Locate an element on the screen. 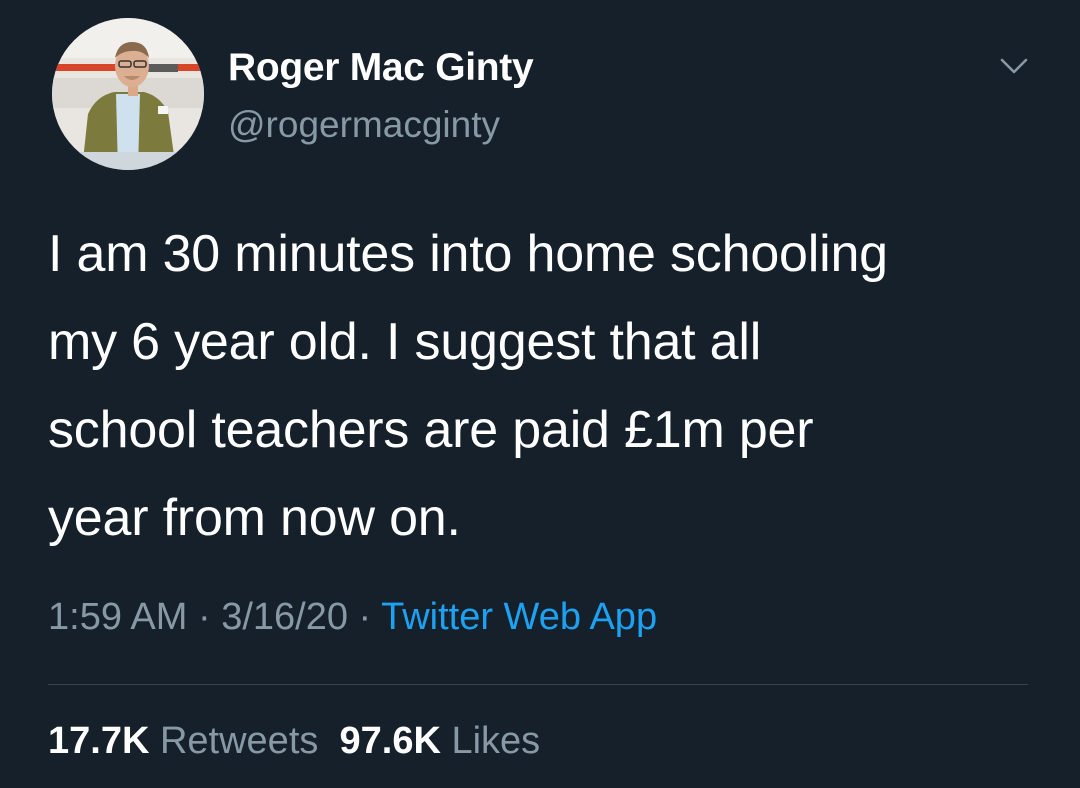 The height and width of the screenshot is (788, 1080). display-name: Roger Mac Ginty is located at coordinates (381, 68).